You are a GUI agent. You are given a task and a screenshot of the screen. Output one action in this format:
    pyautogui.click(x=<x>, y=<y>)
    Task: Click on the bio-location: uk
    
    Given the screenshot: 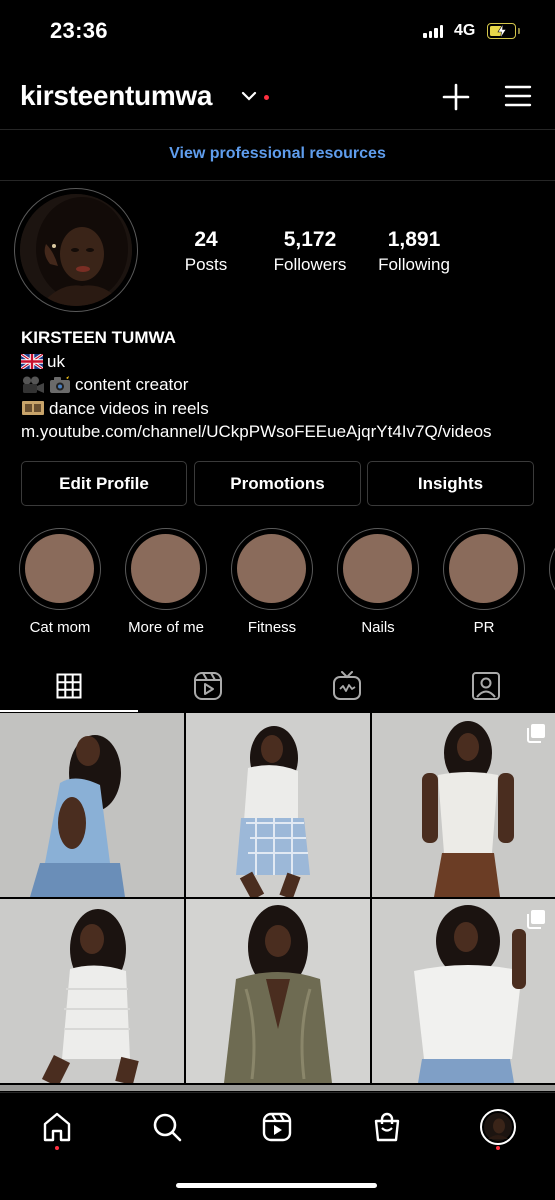 What is the action you would take?
    pyautogui.click(x=56, y=361)
    